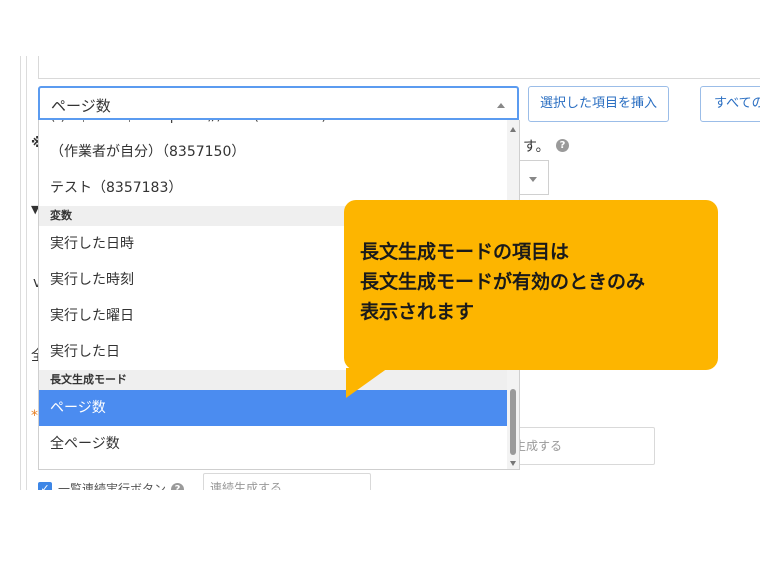 Image resolution: width=760 pixels, height=570 pixels. What do you see at coordinates (274, 408) in the screenshot?
I see `dropdown-option-selected: ページ数` at bounding box center [274, 408].